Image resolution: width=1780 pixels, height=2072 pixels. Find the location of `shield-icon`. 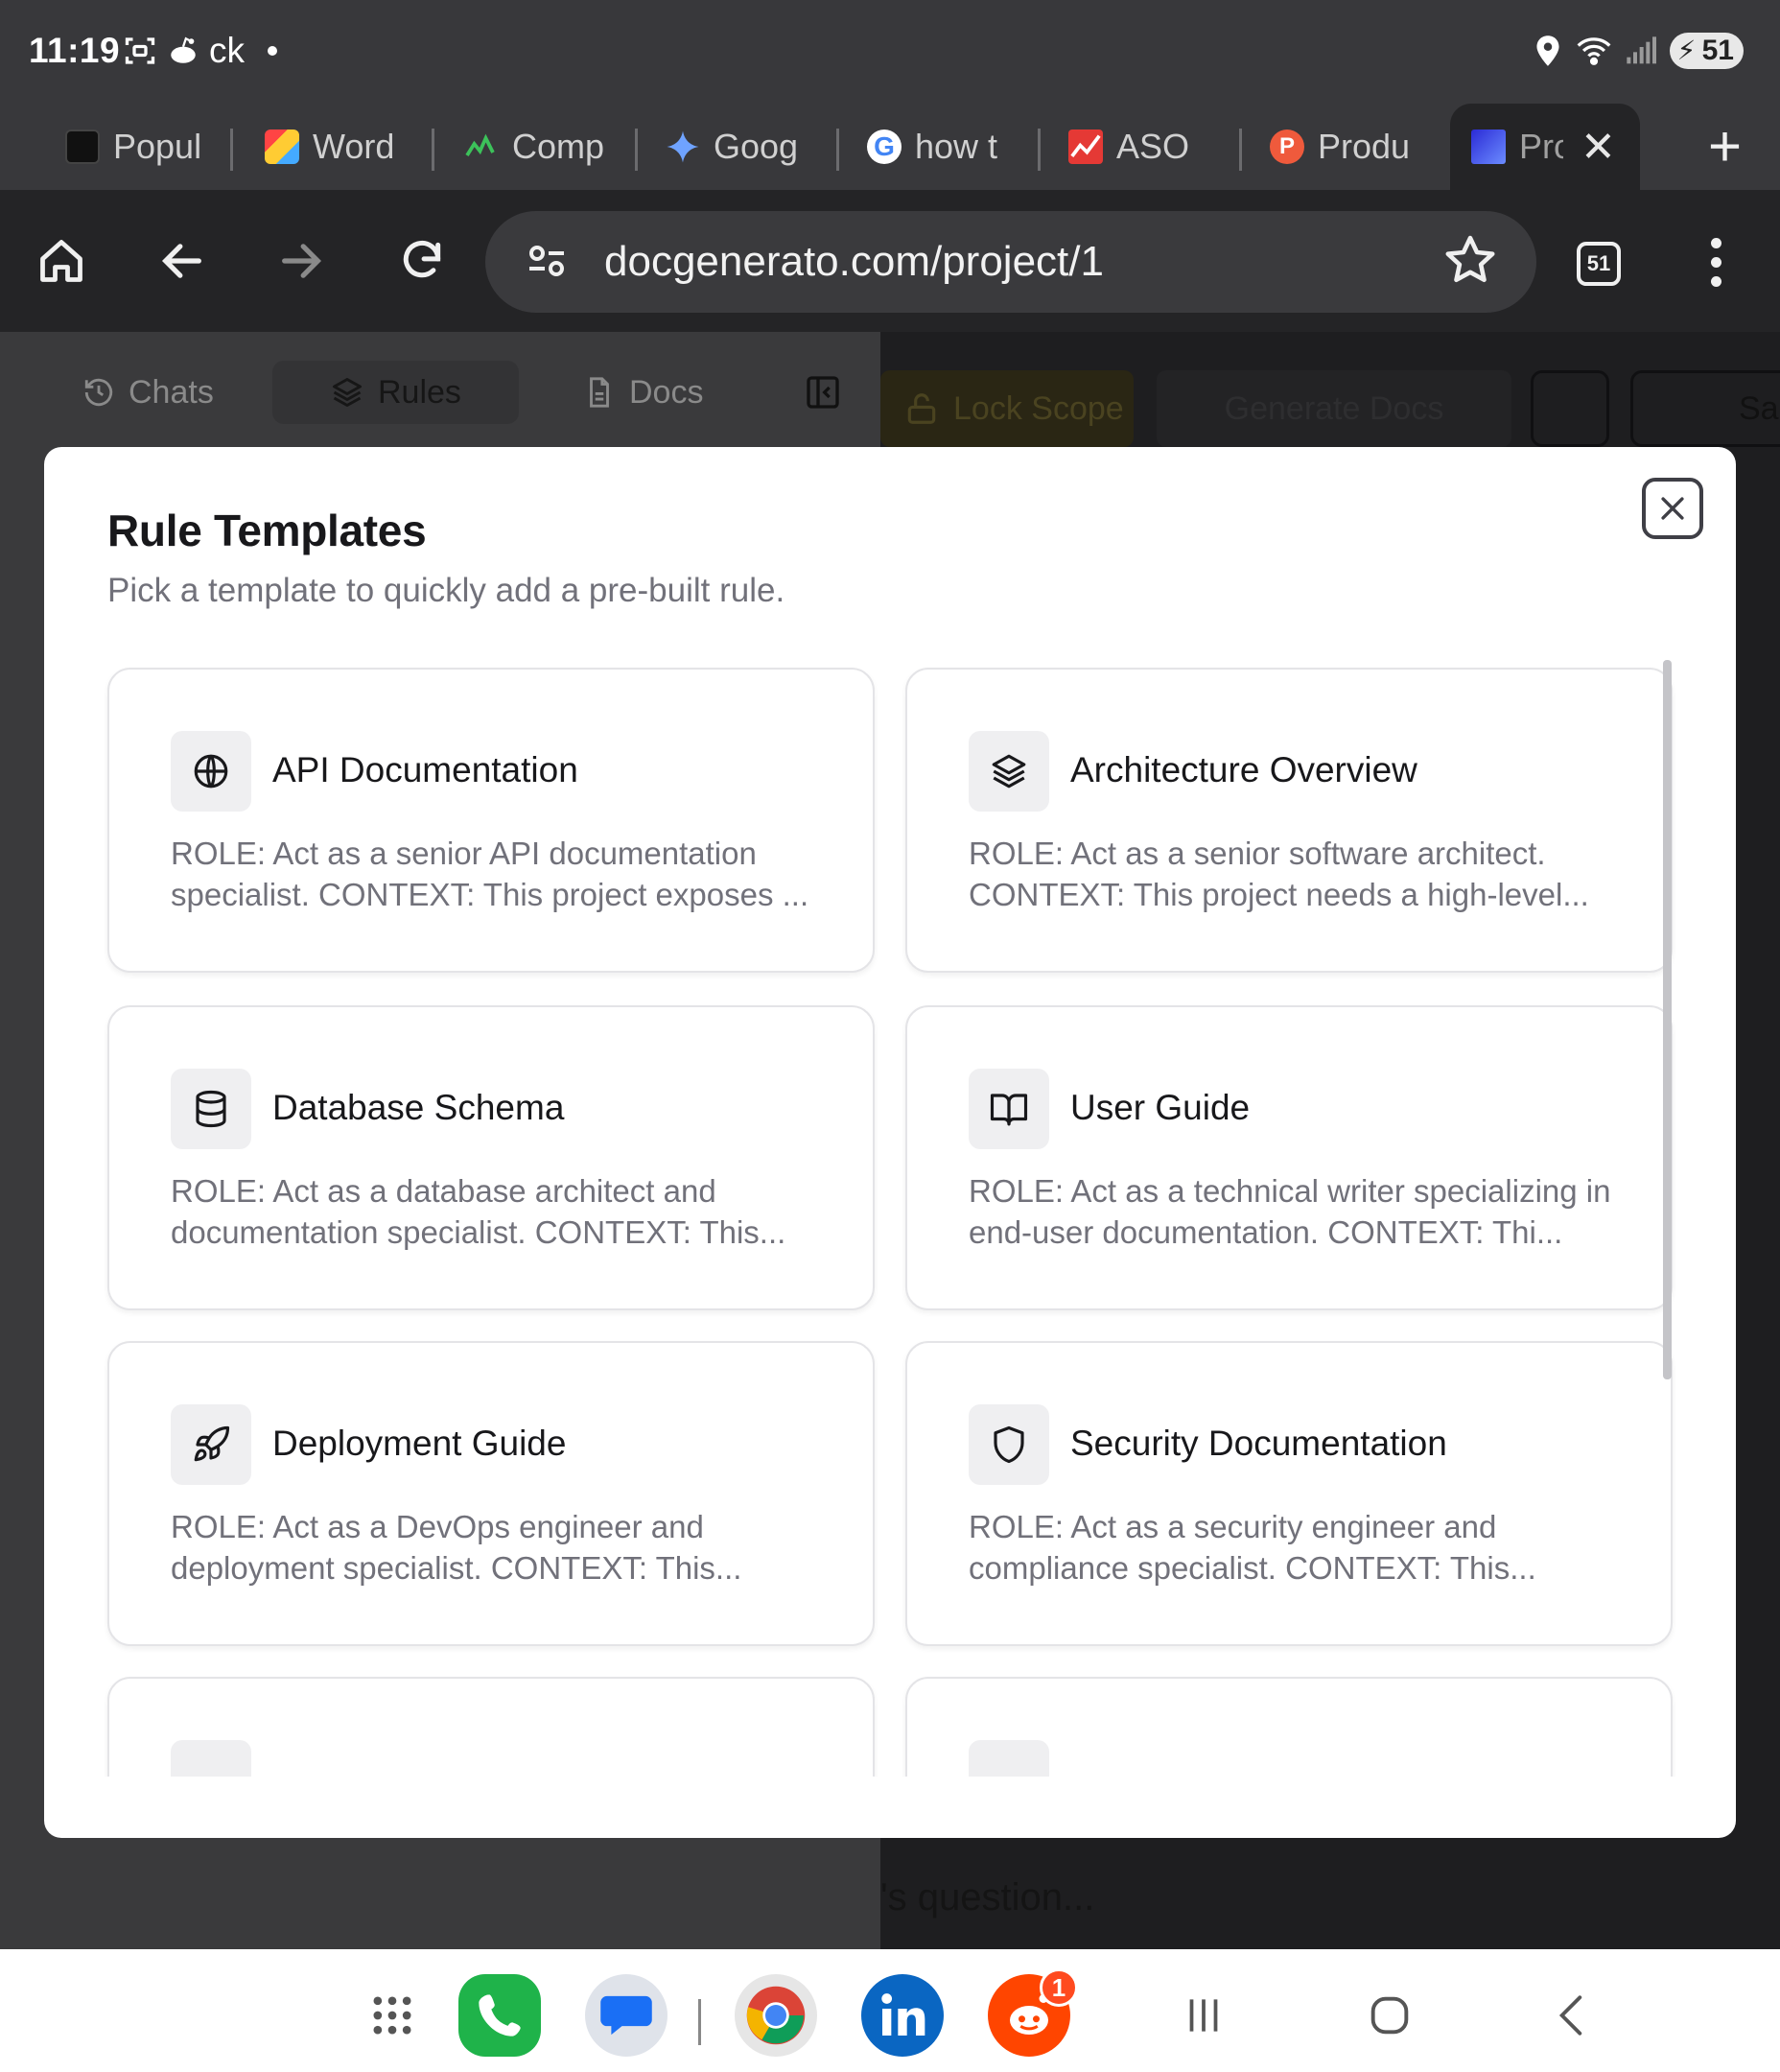

shield-icon is located at coordinates (1009, 1444).